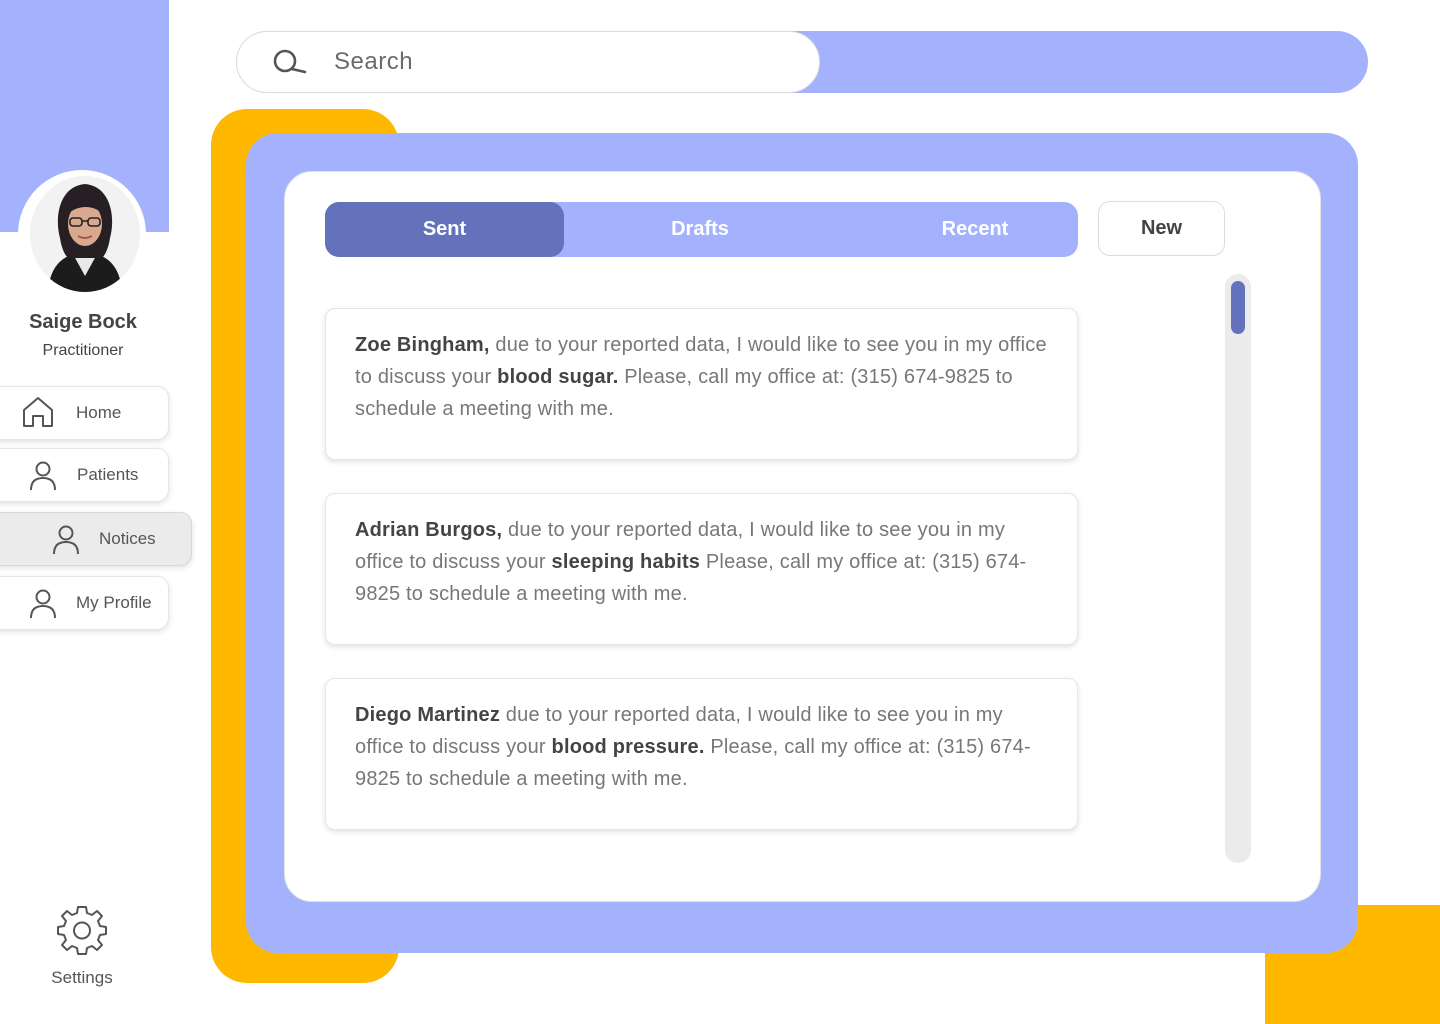 This screenshot has height=1024, width=1440. Describe the element at coordinates (558, 377) in the screenshot. I see `notice-topic: blood sugar.` at that location.